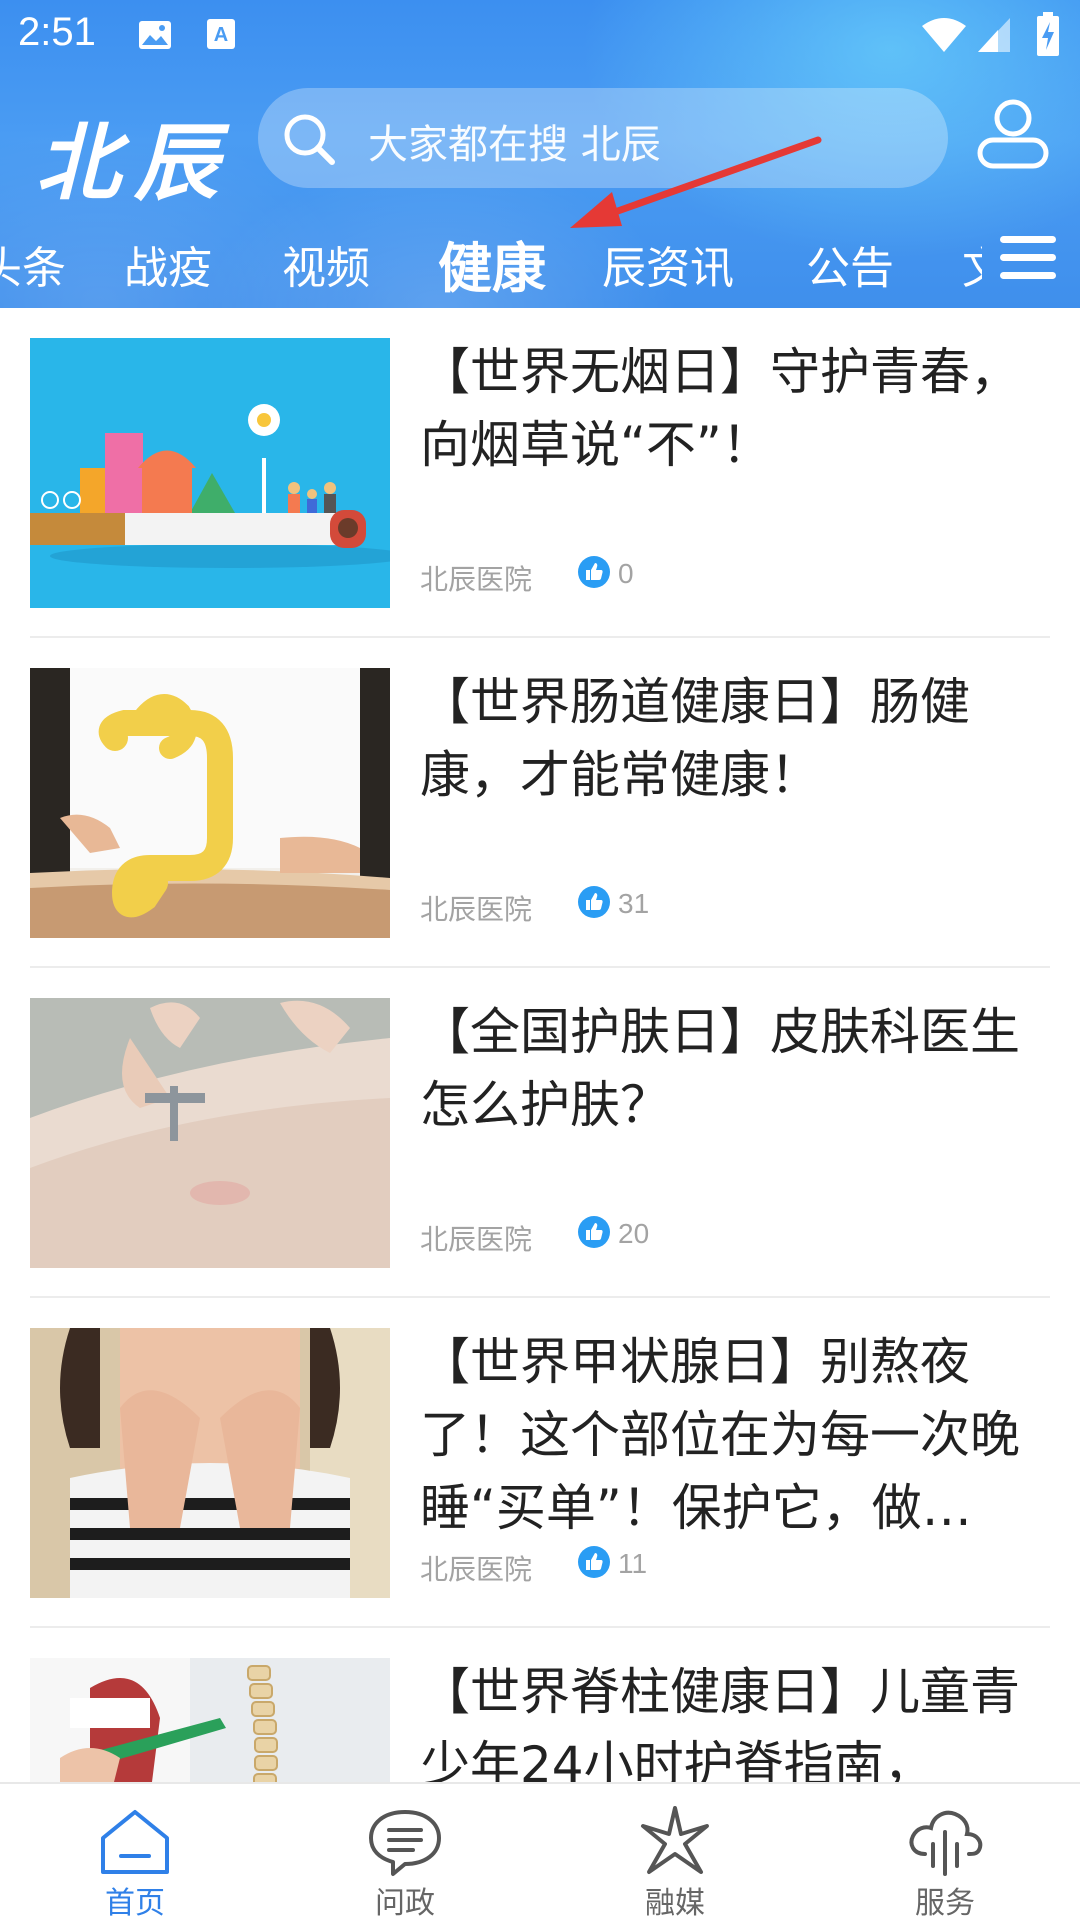 This screenshot has width=1080, height=1920. I want to click on tab-zhanyi: 战疫, so click(168, 264).